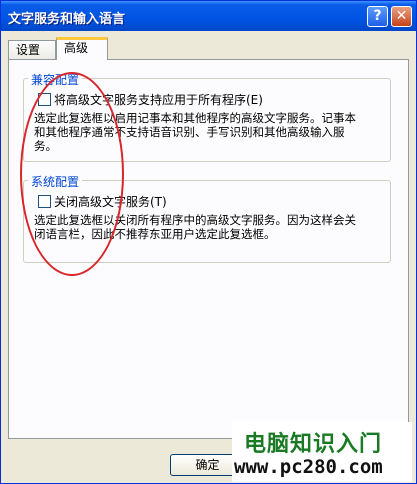 The width and height of the screenshot is (417, 484). Describe the element at coordinates (55, 79) in the screenshot. I see `compat-group-title: 兼容配置` at that location.